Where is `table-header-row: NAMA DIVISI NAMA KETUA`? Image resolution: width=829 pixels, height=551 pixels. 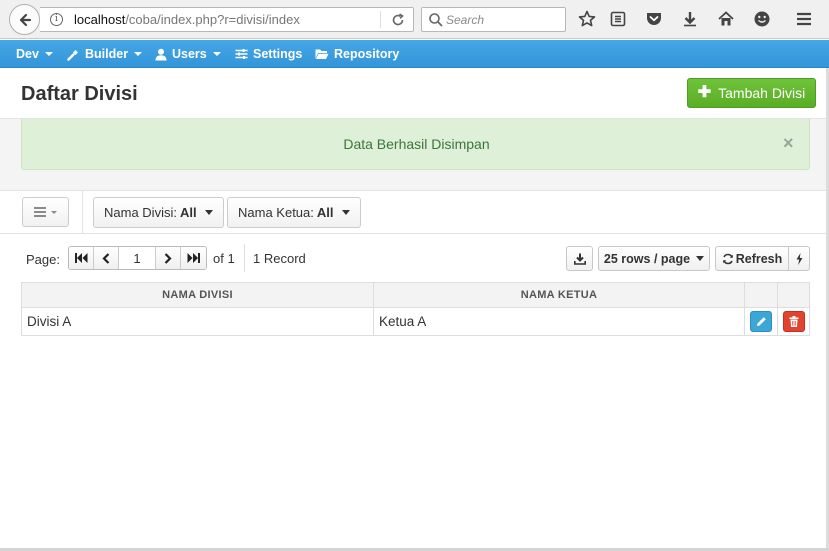
table-header-row: NAMA DIVISI NAMA KETUA is located at coordinates (415, 295).